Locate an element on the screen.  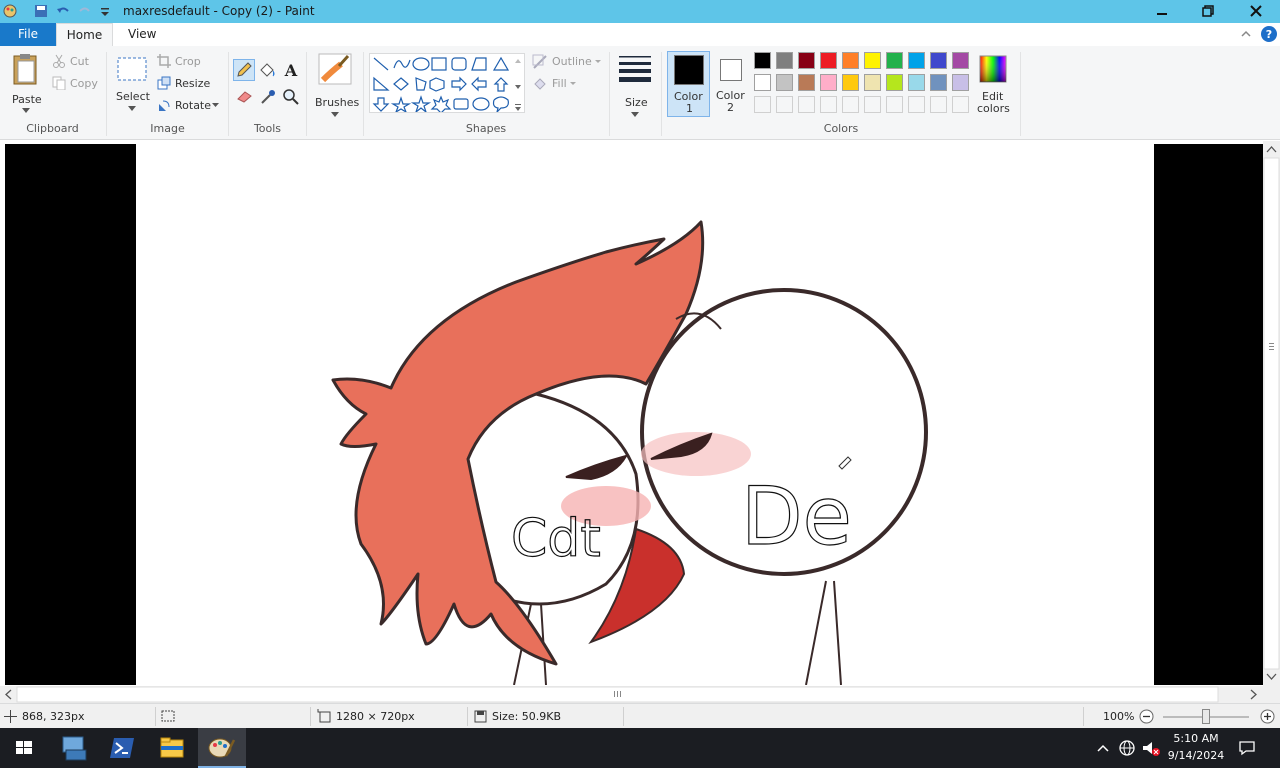
tab-file: File is located at coordinates (28, 34).